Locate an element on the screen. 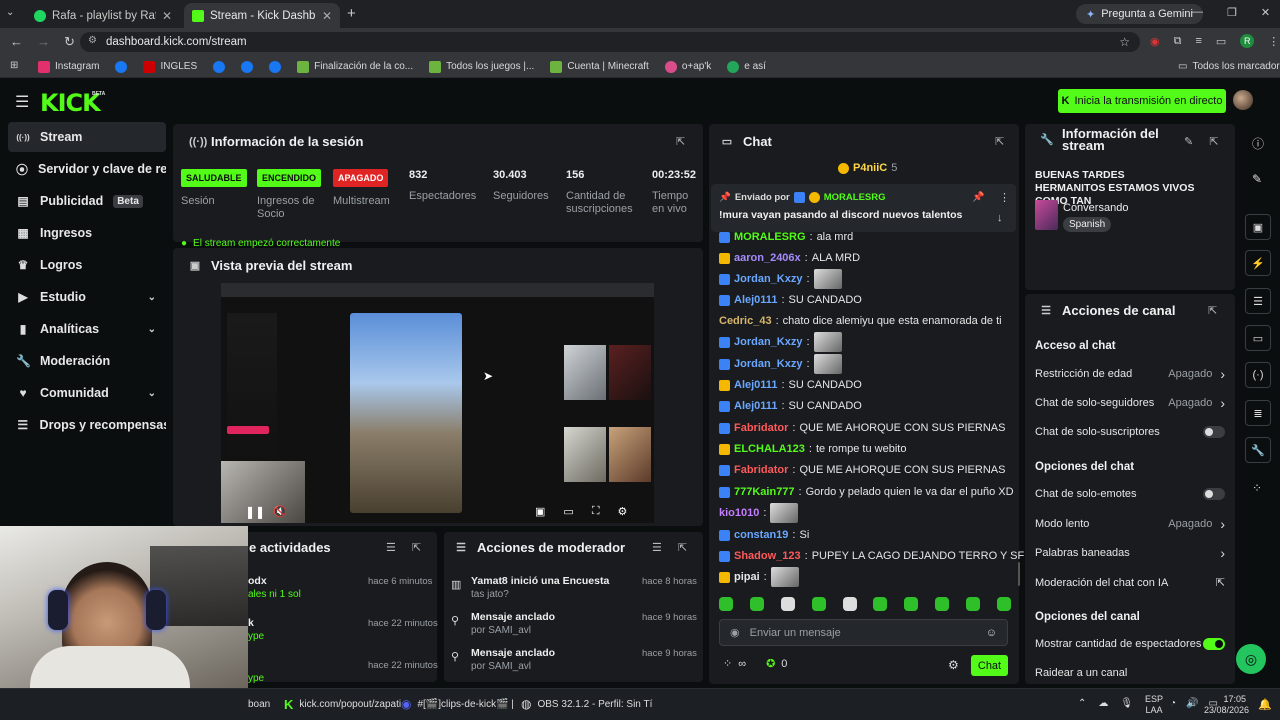  maximize-icon: ❐ is located at coordinates (1232, 12).